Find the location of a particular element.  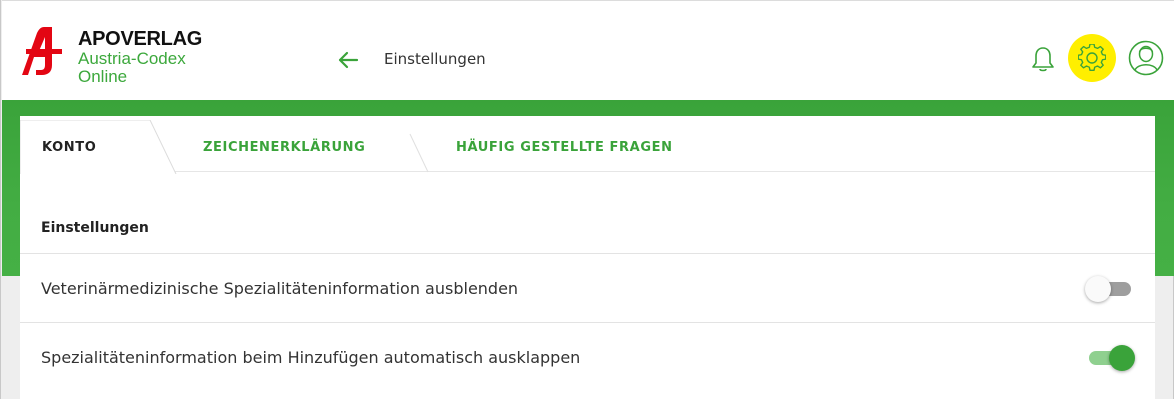

brand-subtitle-line1: Austria-Codex is located at coordinates (132, 58).